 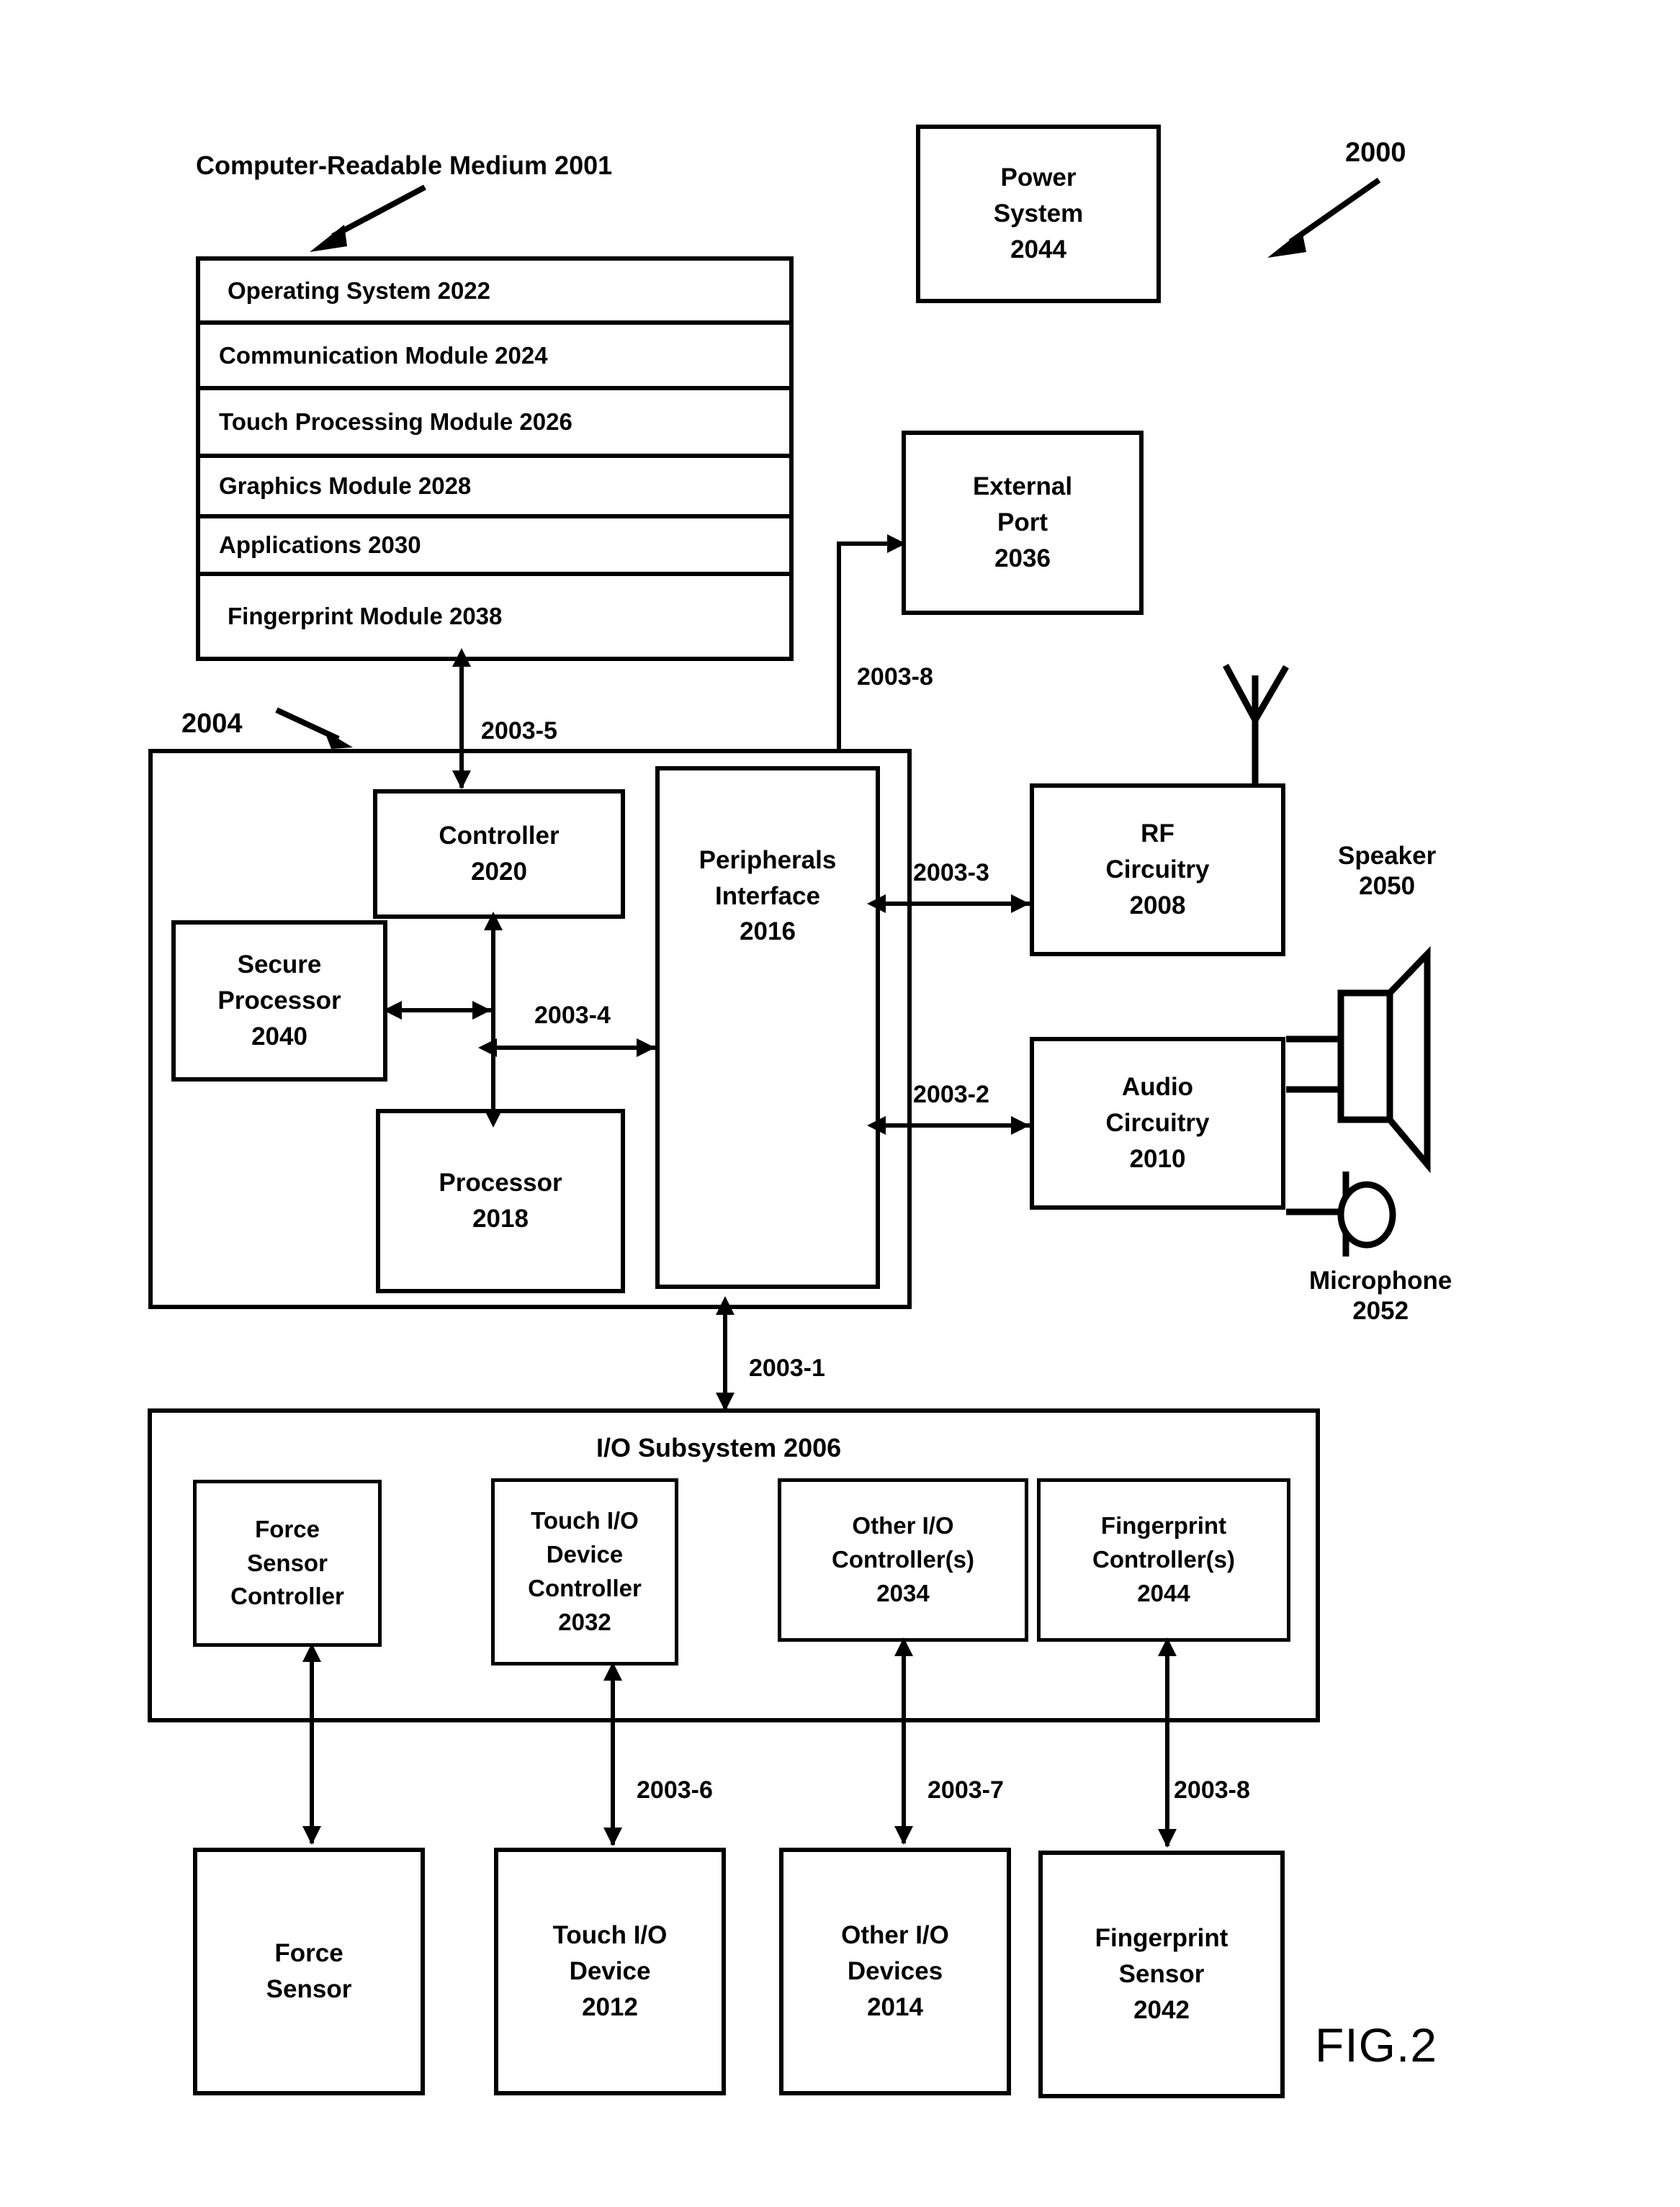 What do you see at coordinates (279, 1036) in the screenshot?
I see `secure-processor-line-3: 2040` at bounding box center [279, 1036].